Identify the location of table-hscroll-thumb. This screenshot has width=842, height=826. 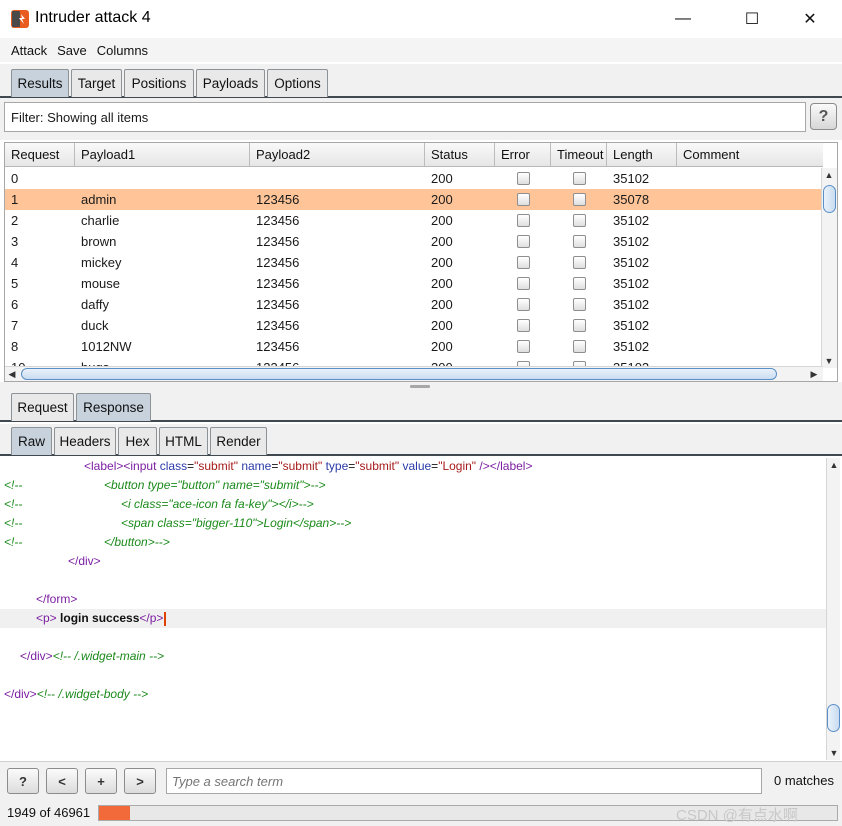
(399, 374).